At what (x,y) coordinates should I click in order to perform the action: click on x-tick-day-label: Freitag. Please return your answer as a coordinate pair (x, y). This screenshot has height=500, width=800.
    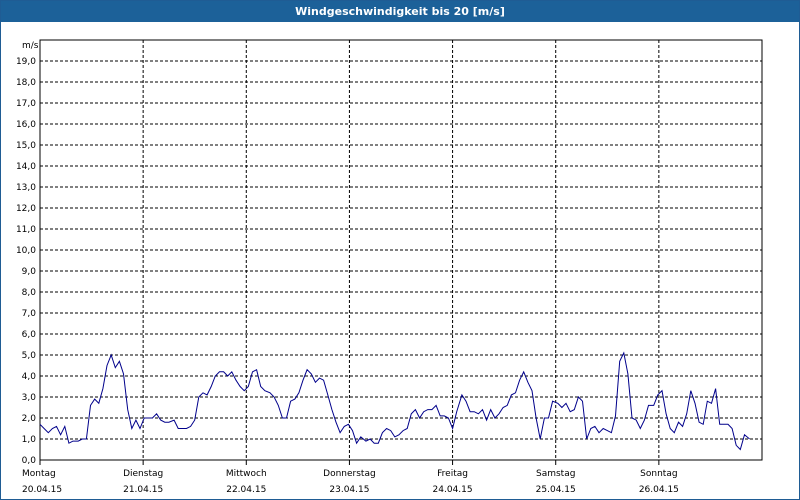
    Looking at the image, I should click on (452, 474).